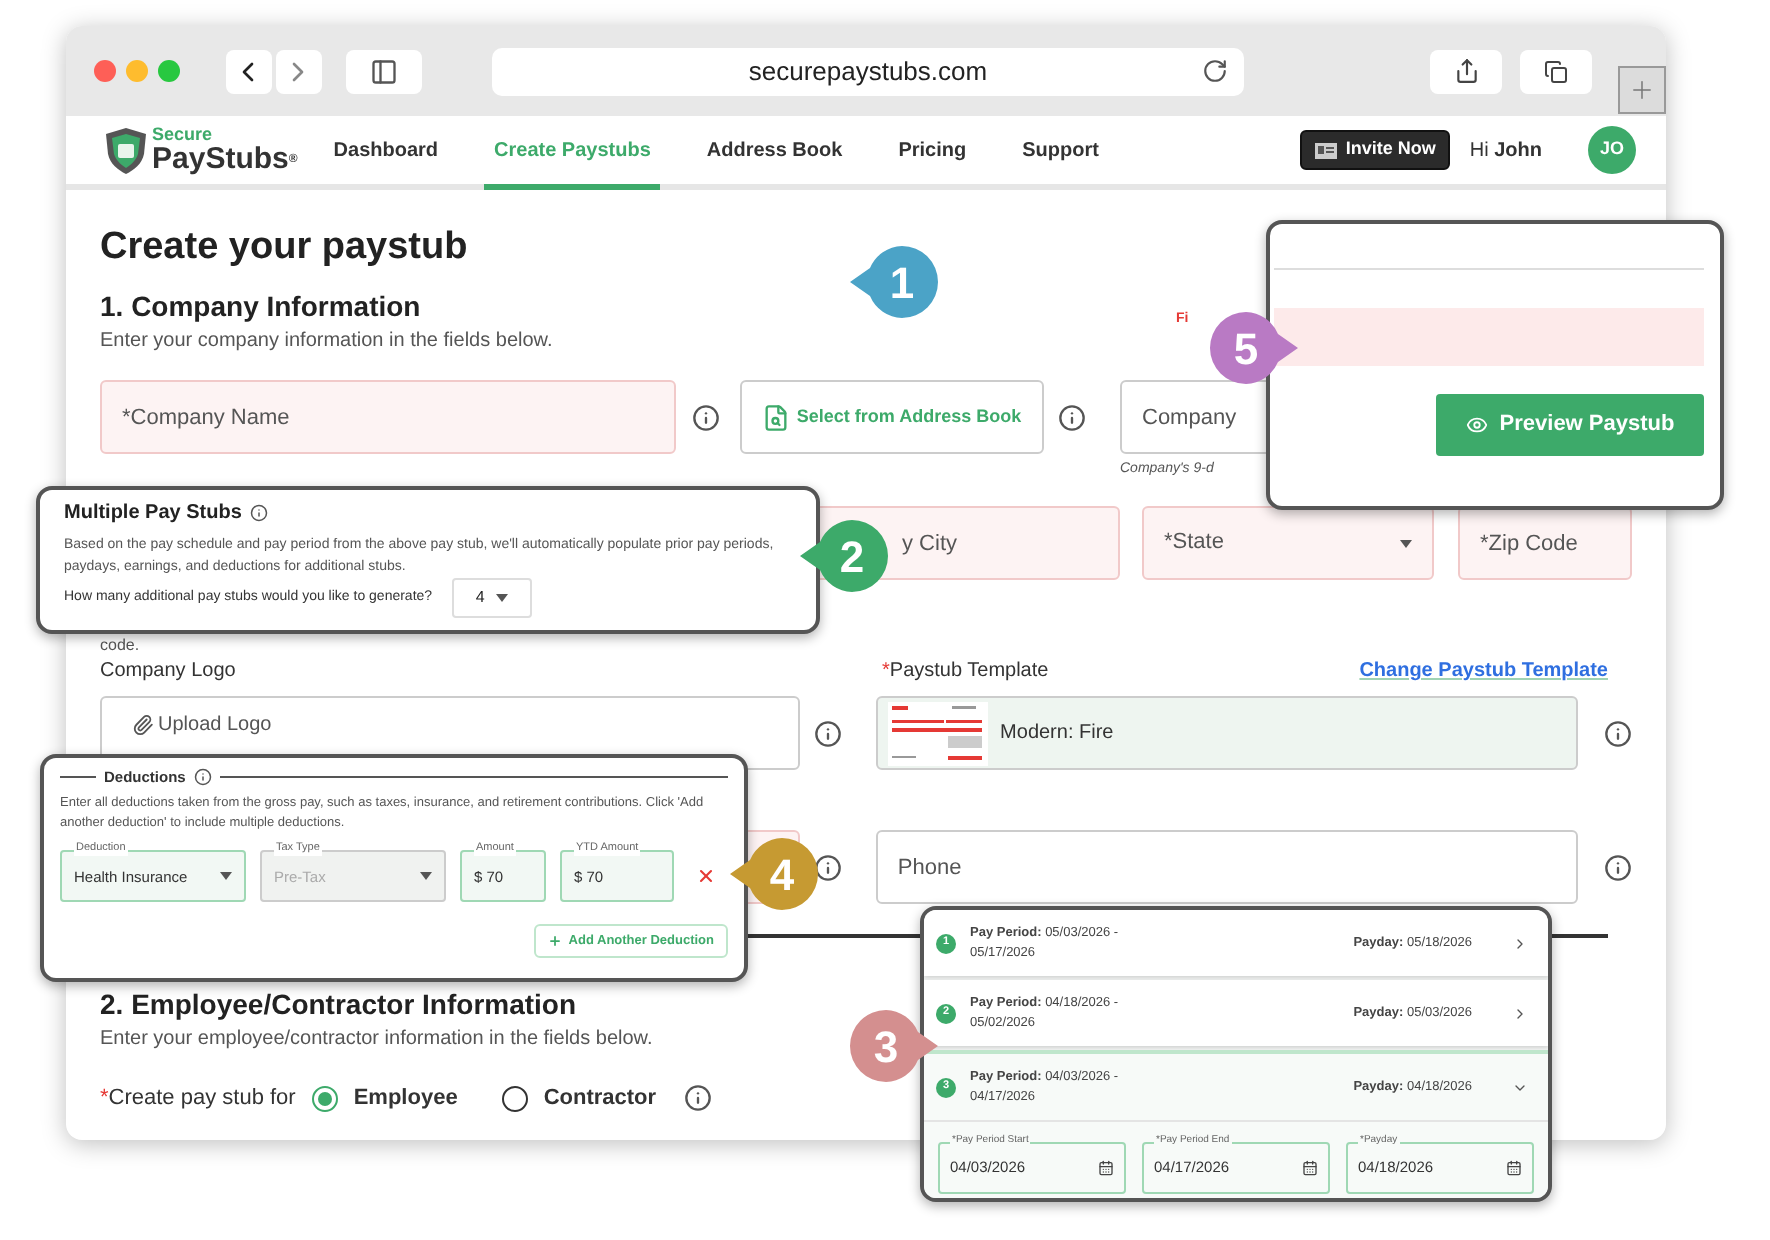 Image resolution: width=1770 pixels, height=1240 pixels. I want to click on tabs-button, so click(1556, 71).